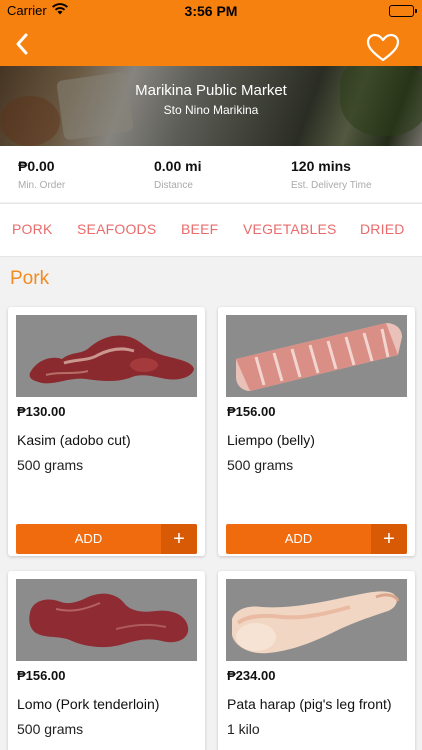  What do you see at coordinates (211, 110) in the screenshot?
I see `store-location: Sto Nino Marikina` at bounding box center [211, 110].